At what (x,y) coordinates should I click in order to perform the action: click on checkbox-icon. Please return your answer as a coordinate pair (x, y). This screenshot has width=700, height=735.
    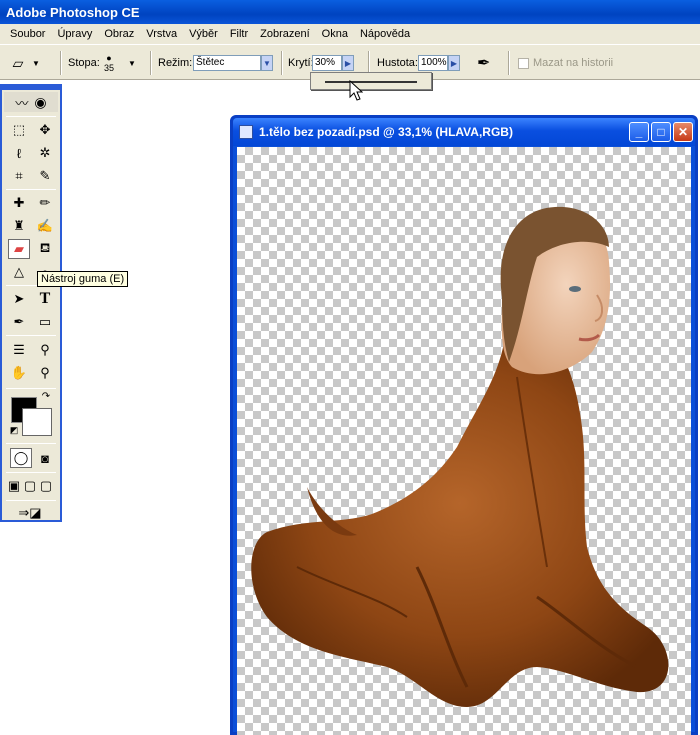
    Looking at the image, I should click on (523, 63).